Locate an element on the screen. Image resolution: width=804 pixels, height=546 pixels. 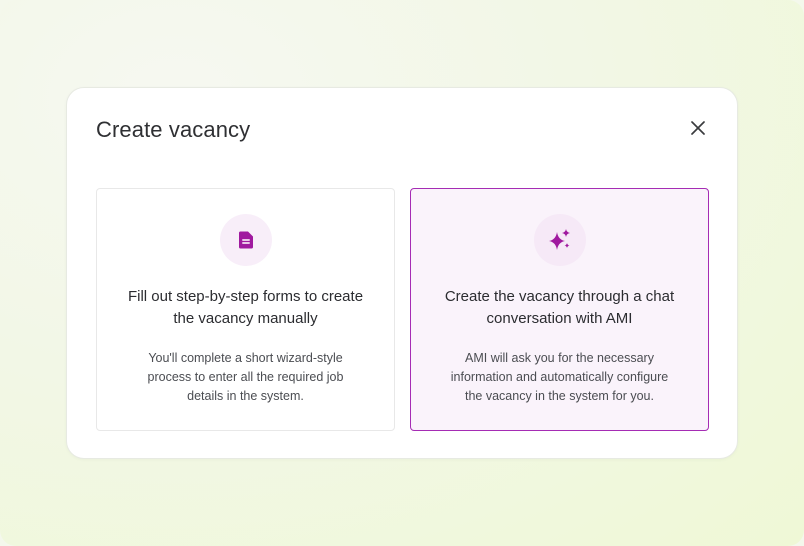
close-button is located at coordinates (698, 128).